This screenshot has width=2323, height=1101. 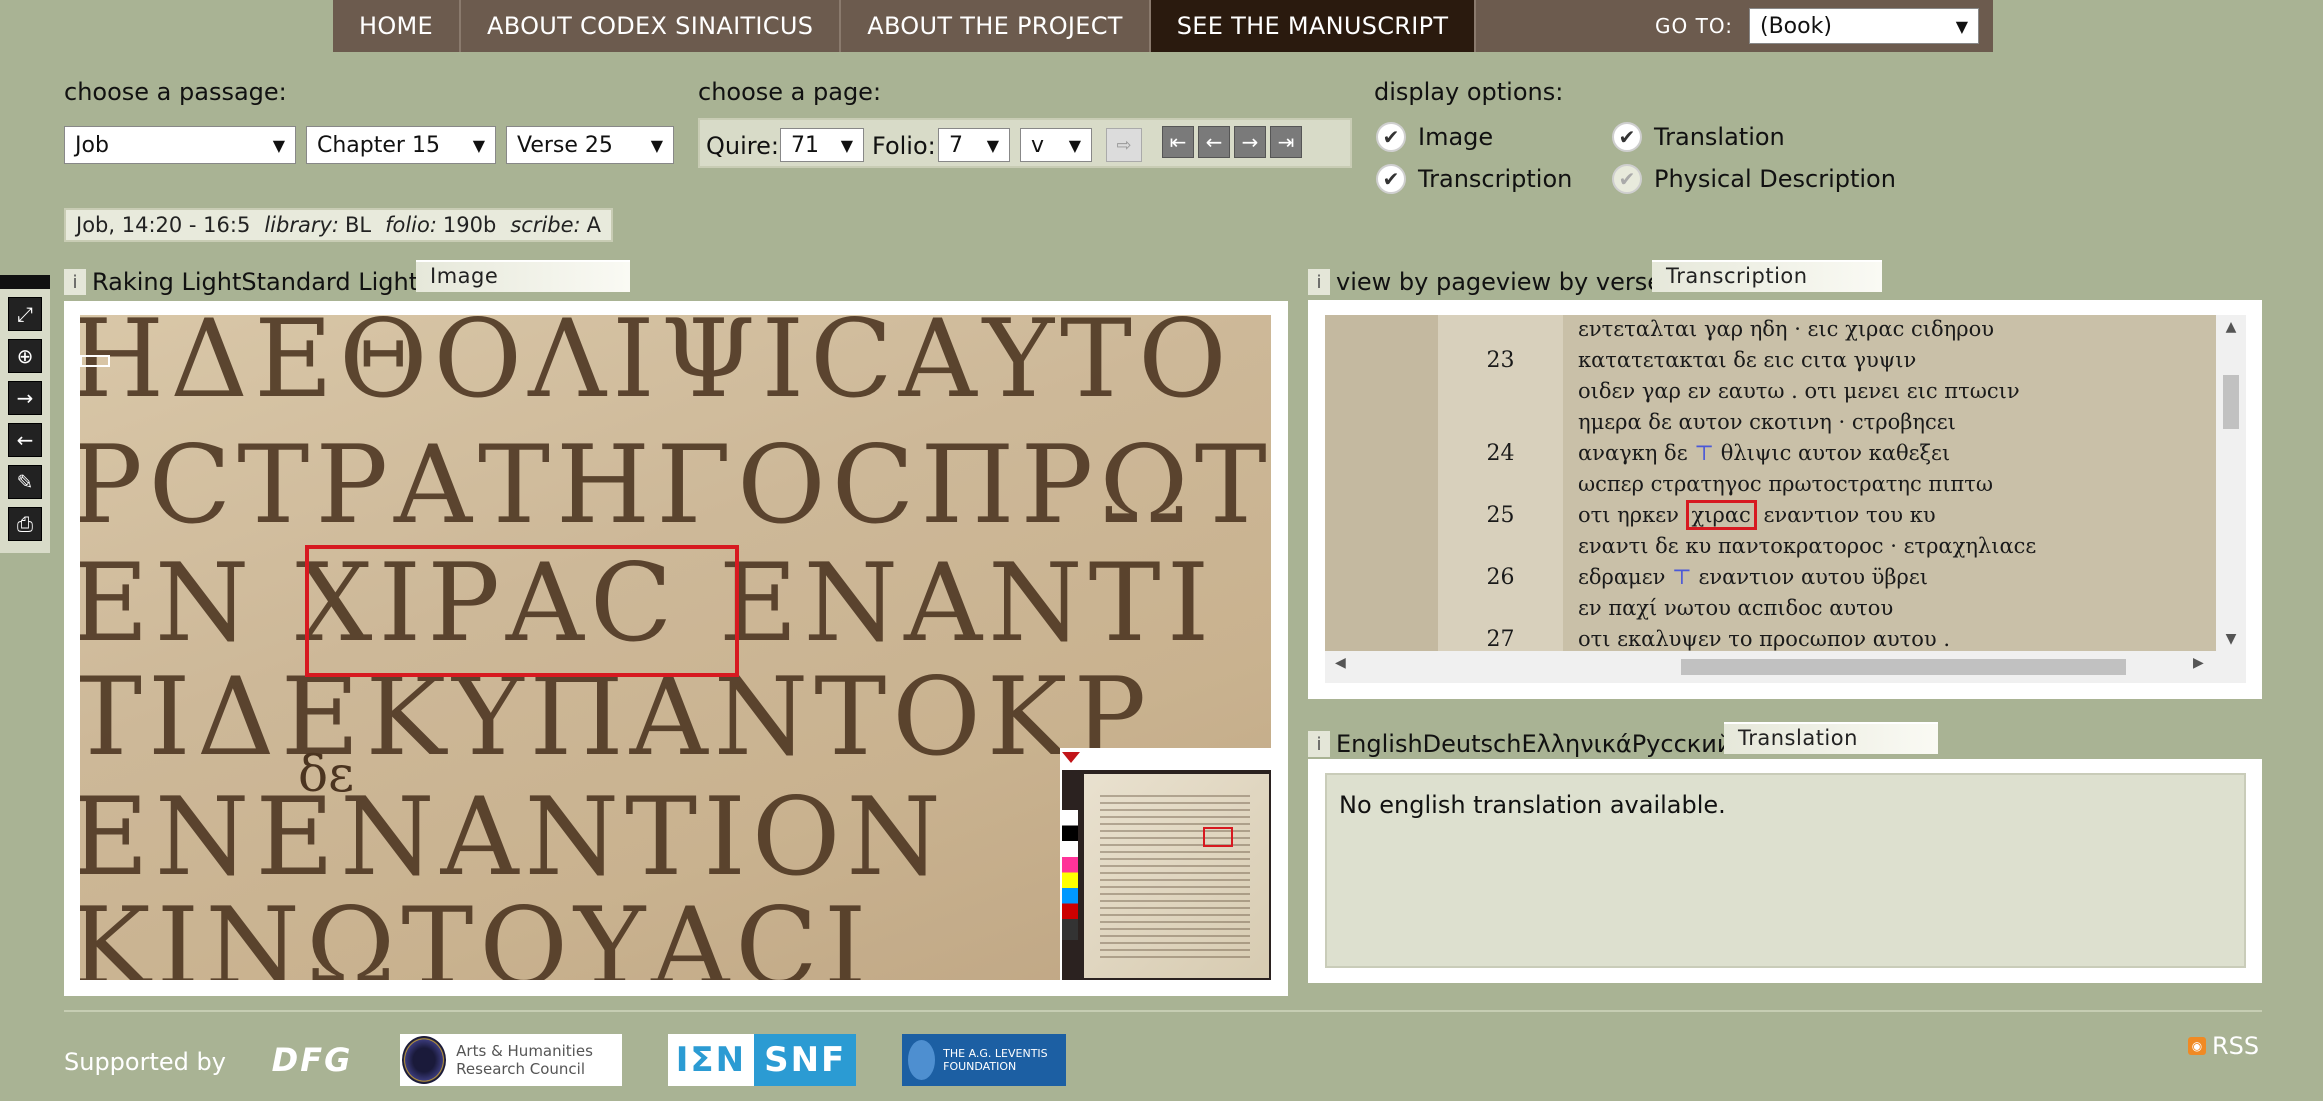 What do you see at coordinates (1770, 332) in the screenshot?
I see `transcription-row: εντεταλται γαρ ηδη · ειc χιραc cιδηρου` at bounding box center [1770, 332].